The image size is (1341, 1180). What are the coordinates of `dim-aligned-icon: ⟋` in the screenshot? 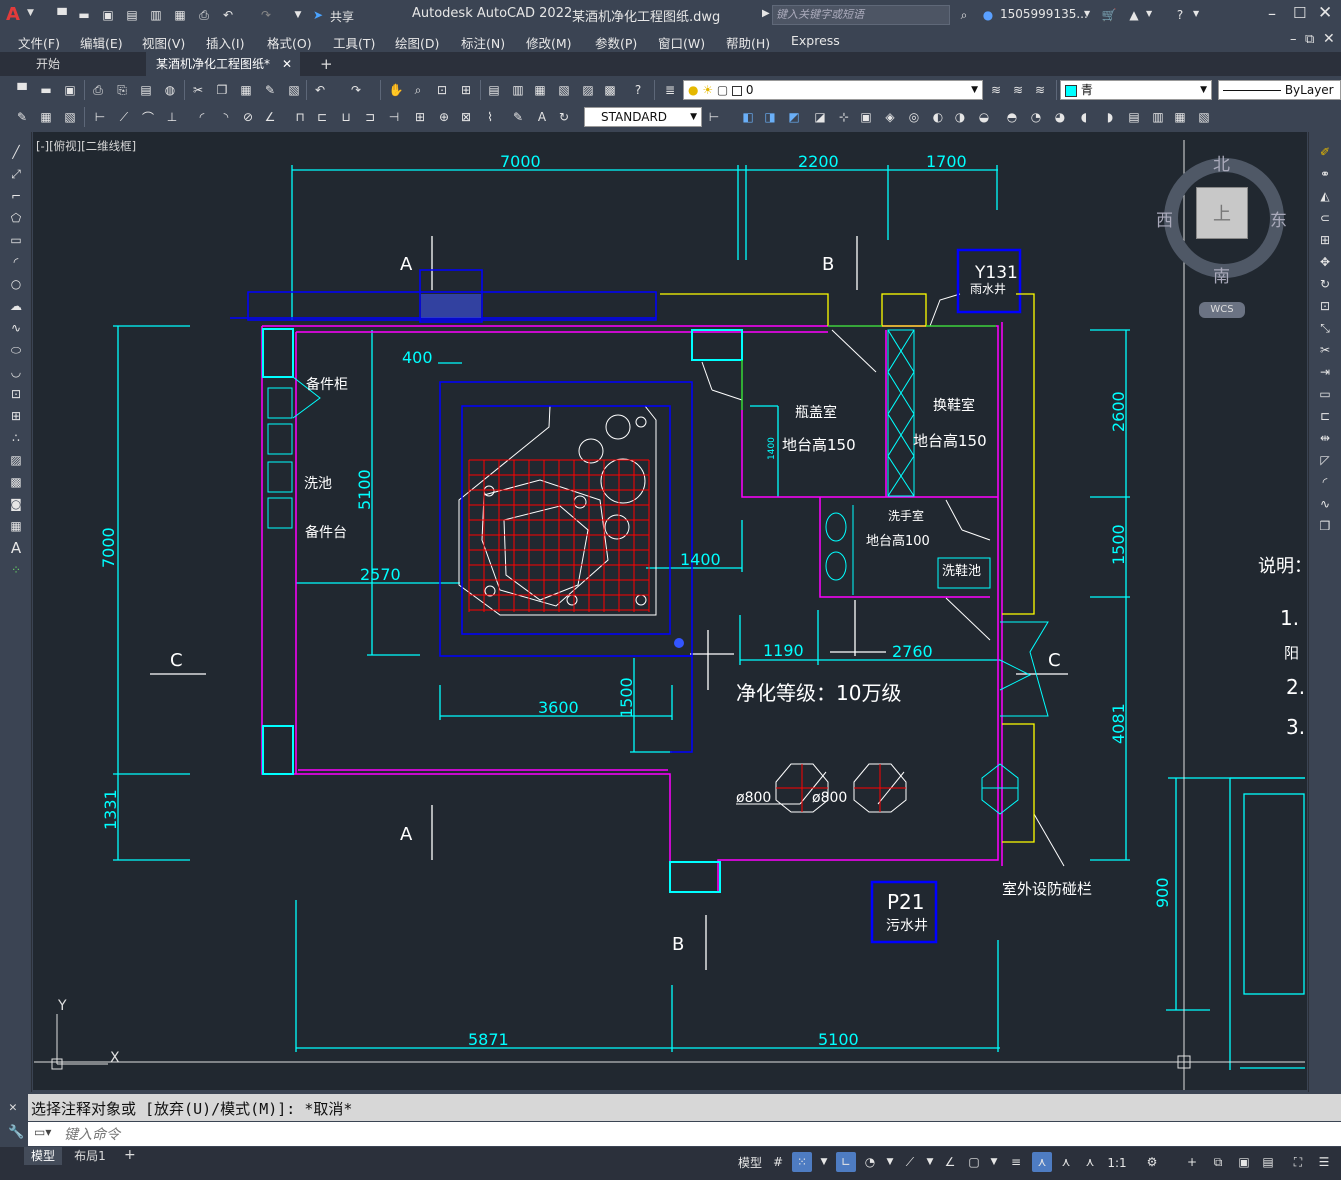 It's located at (124, 117).